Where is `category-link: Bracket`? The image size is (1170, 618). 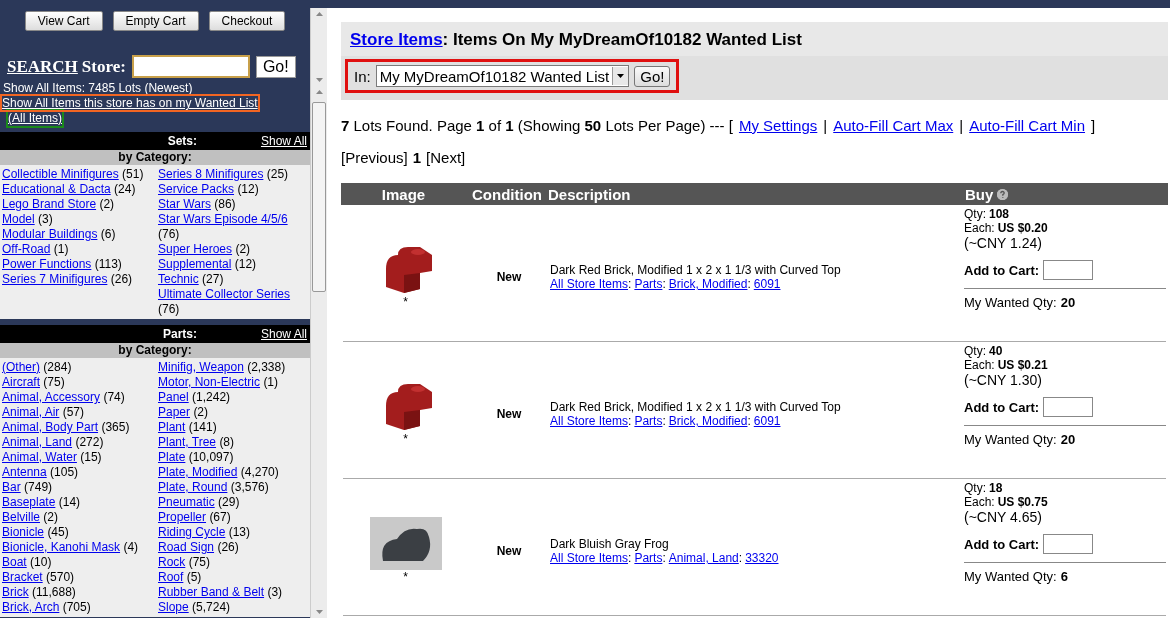
category-link: Bracket is located at coordinates (22, 577).